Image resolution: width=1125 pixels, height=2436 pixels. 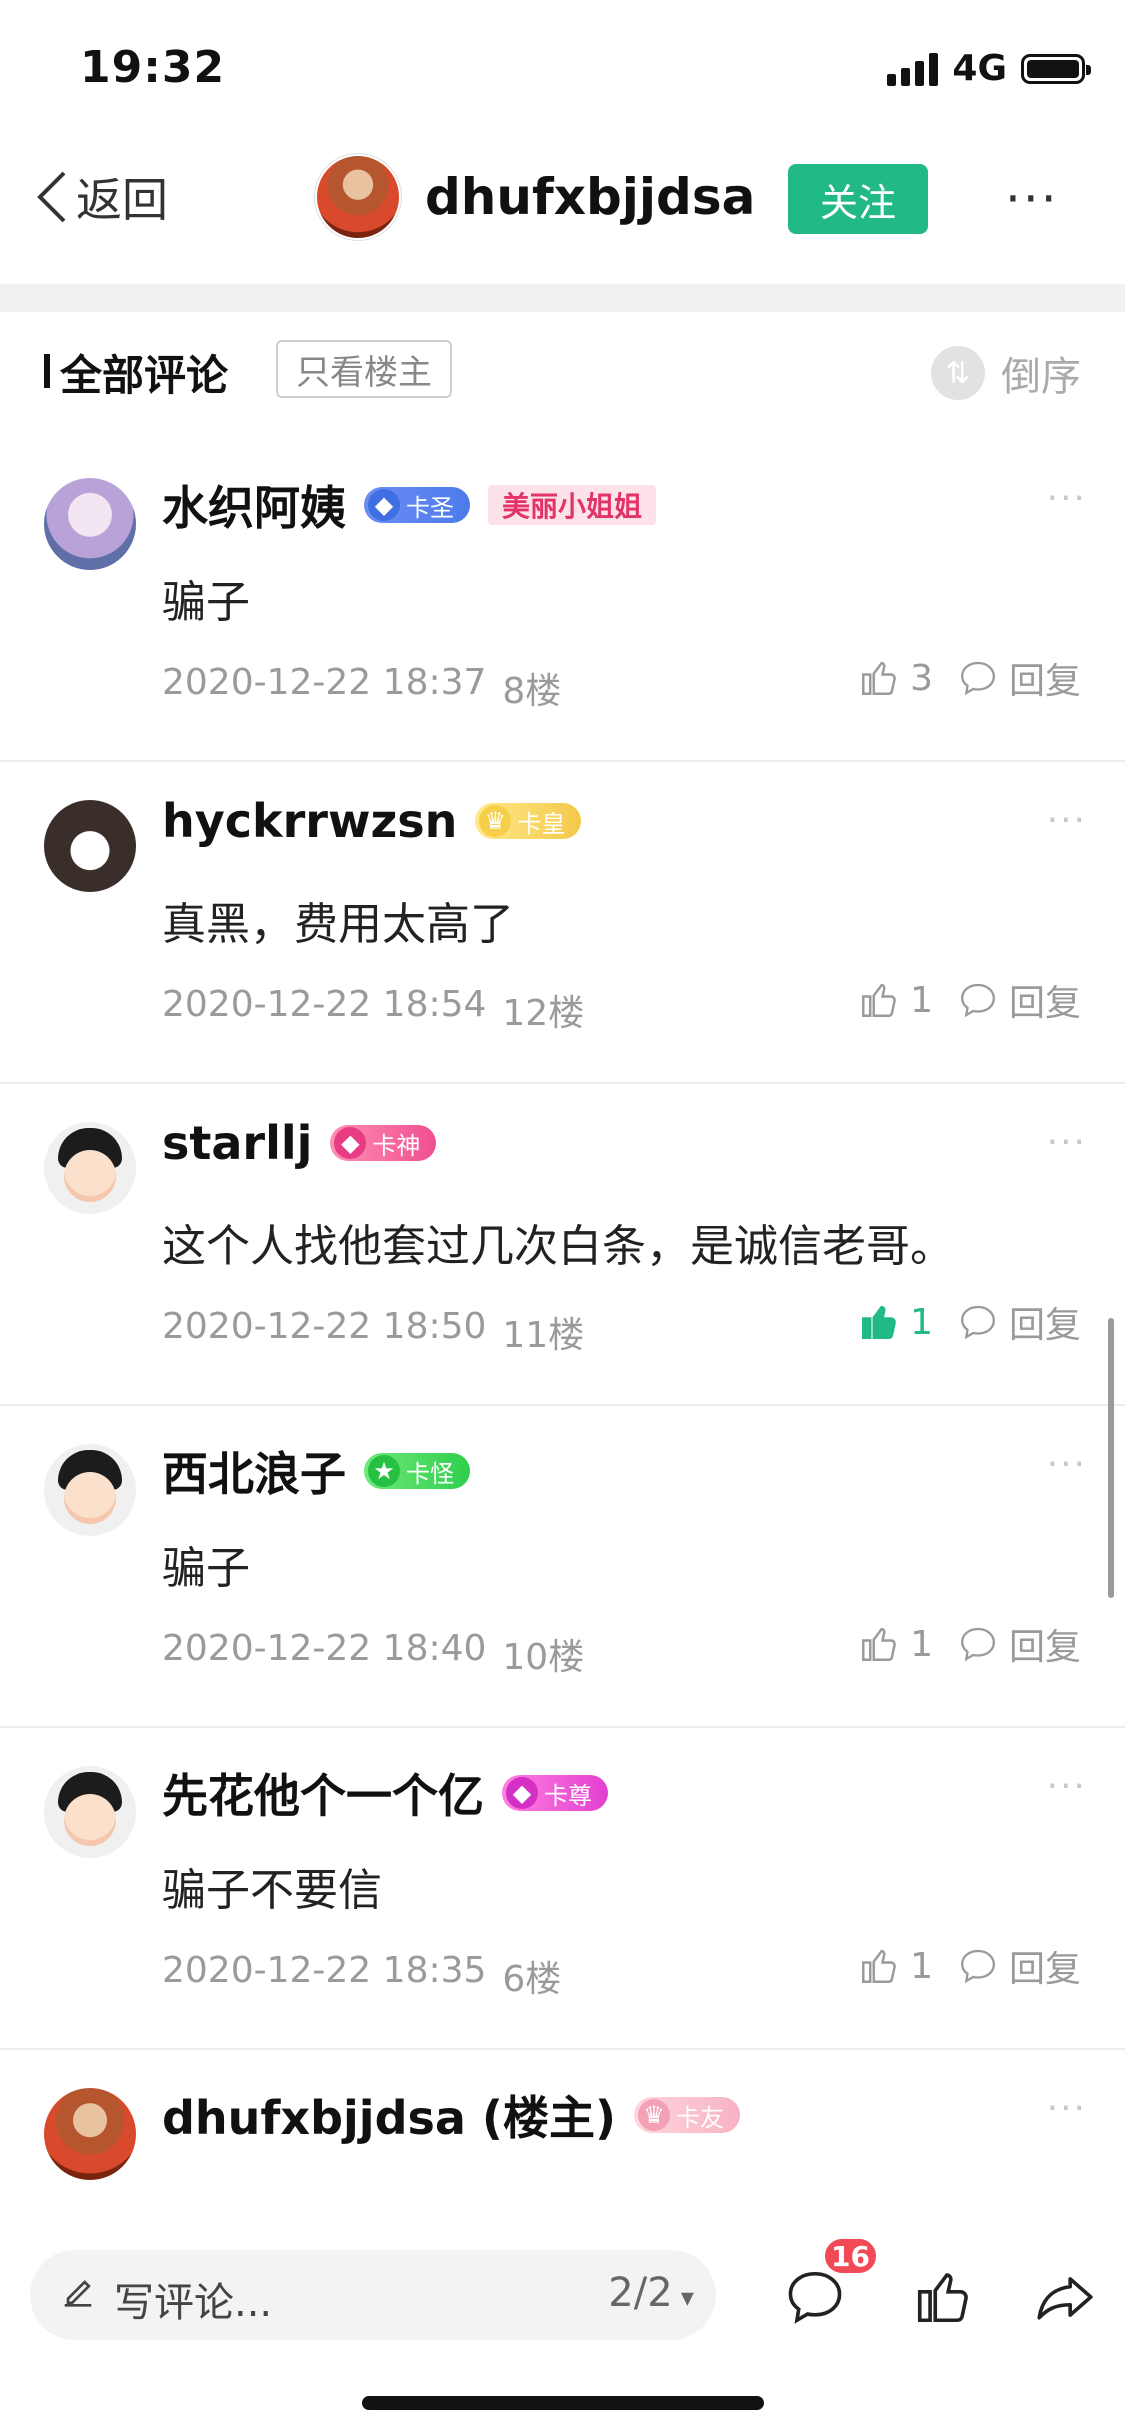 What do you see at coordinates (699, 2117) in the screenshot?
I see `level-badge-label: 卡友` at bounding box center [699, 2117].